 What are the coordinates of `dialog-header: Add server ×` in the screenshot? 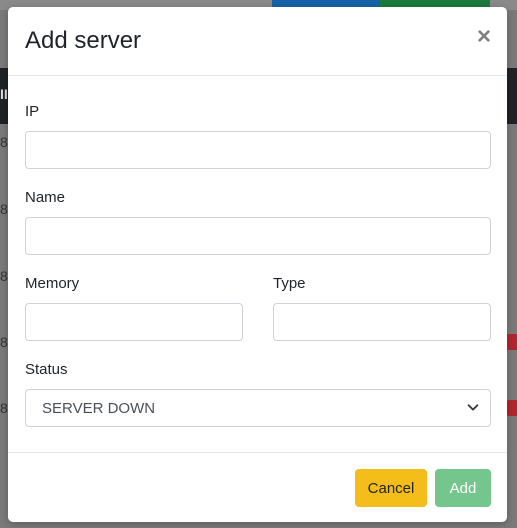 It's located at (257, 41).